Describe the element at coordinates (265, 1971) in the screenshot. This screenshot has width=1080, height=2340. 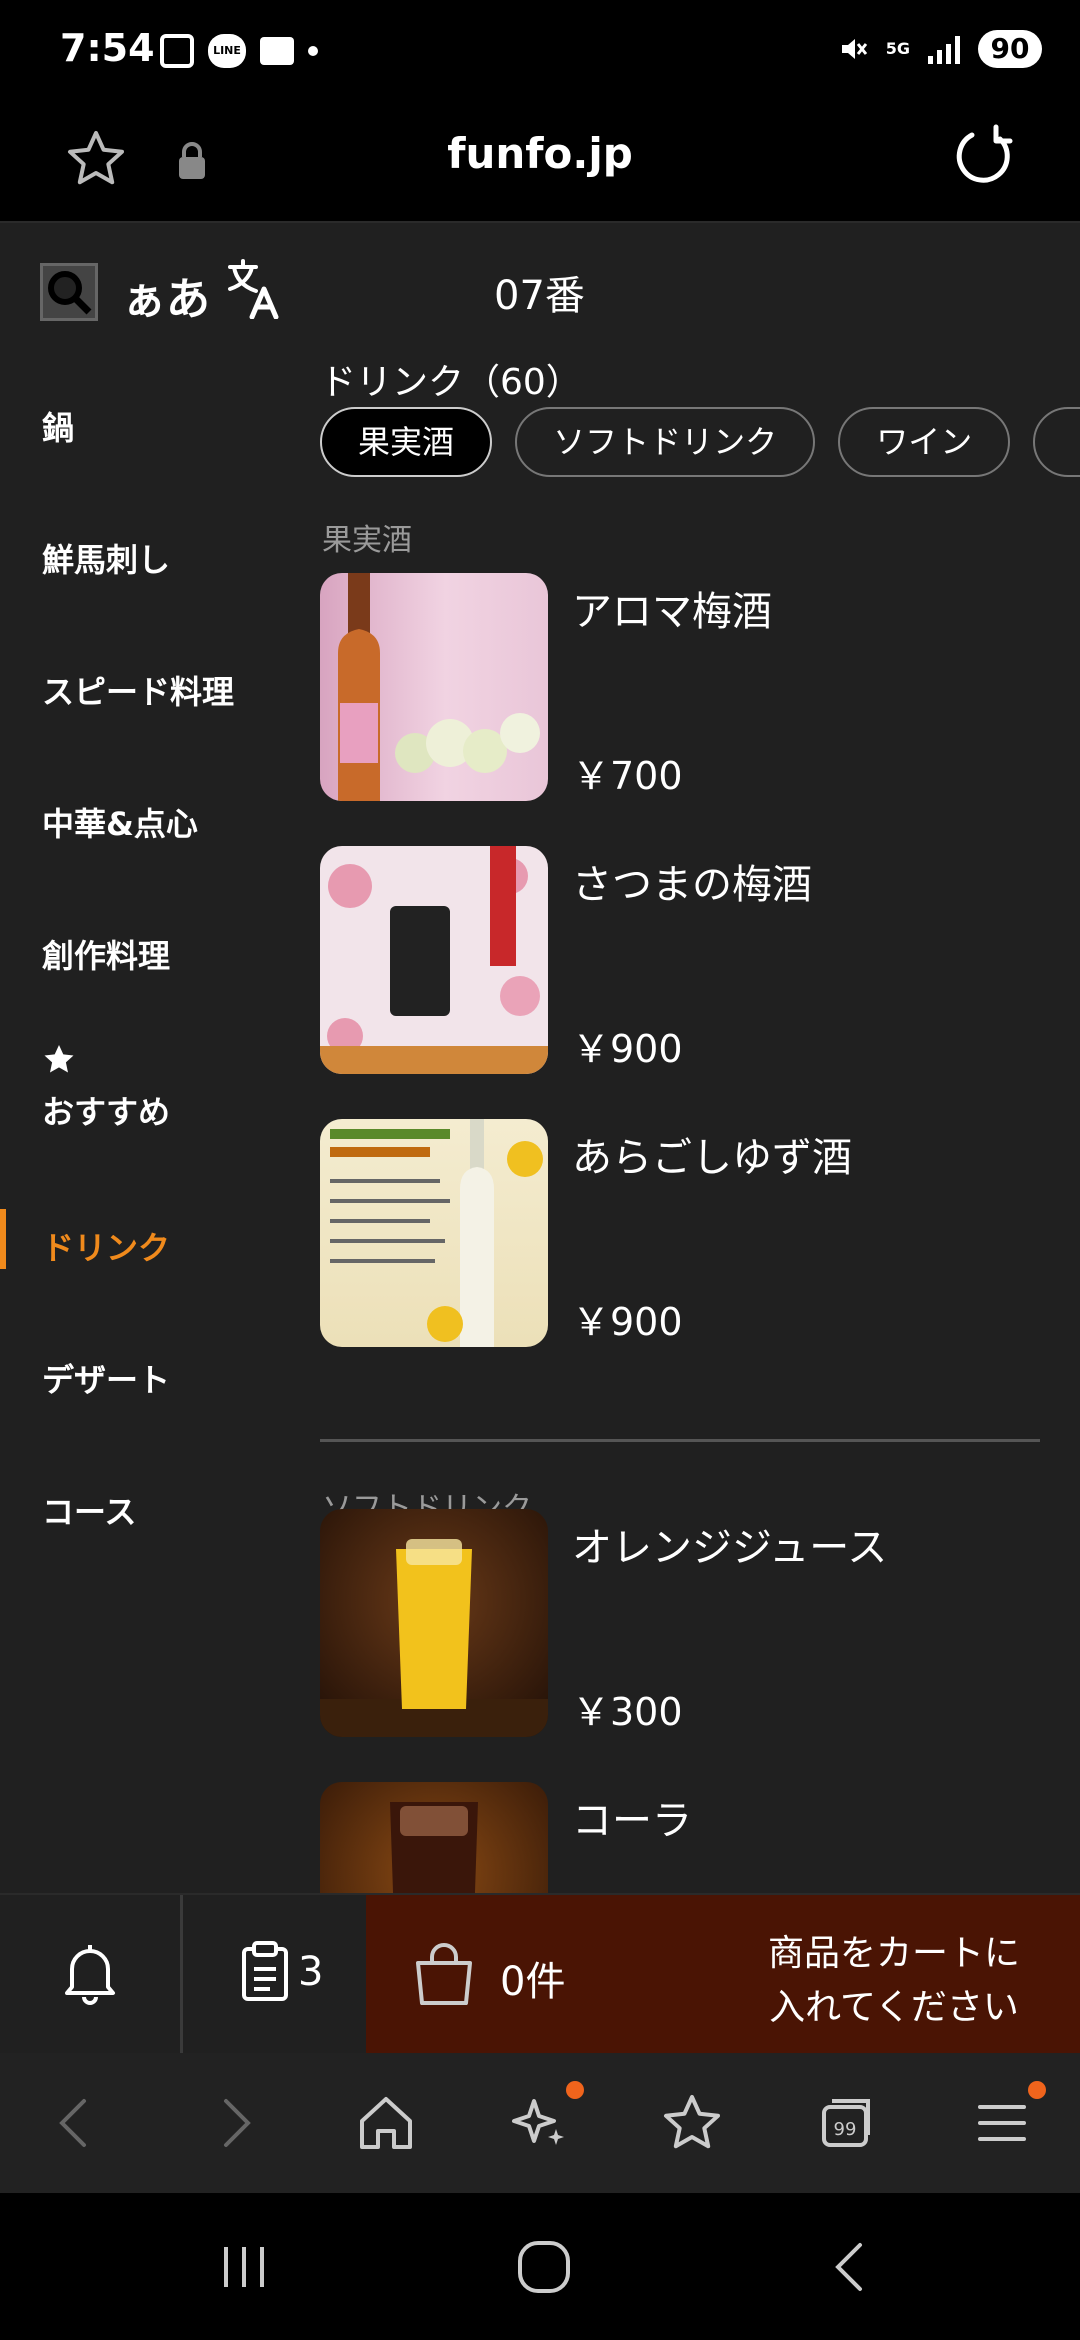
I see `clipboard-icon` at that location.